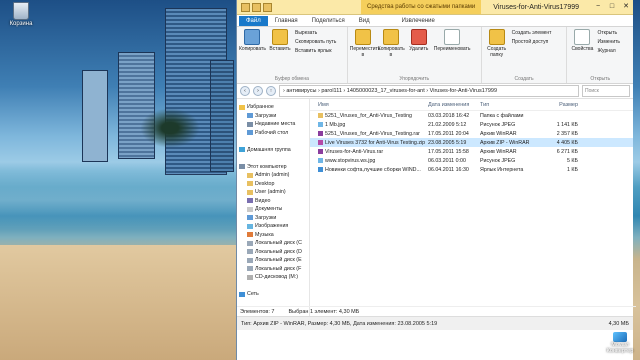  Describe the element at coordinates (21, 14) in the screenshot. I see `recycle-bin: Корзина` at that location.